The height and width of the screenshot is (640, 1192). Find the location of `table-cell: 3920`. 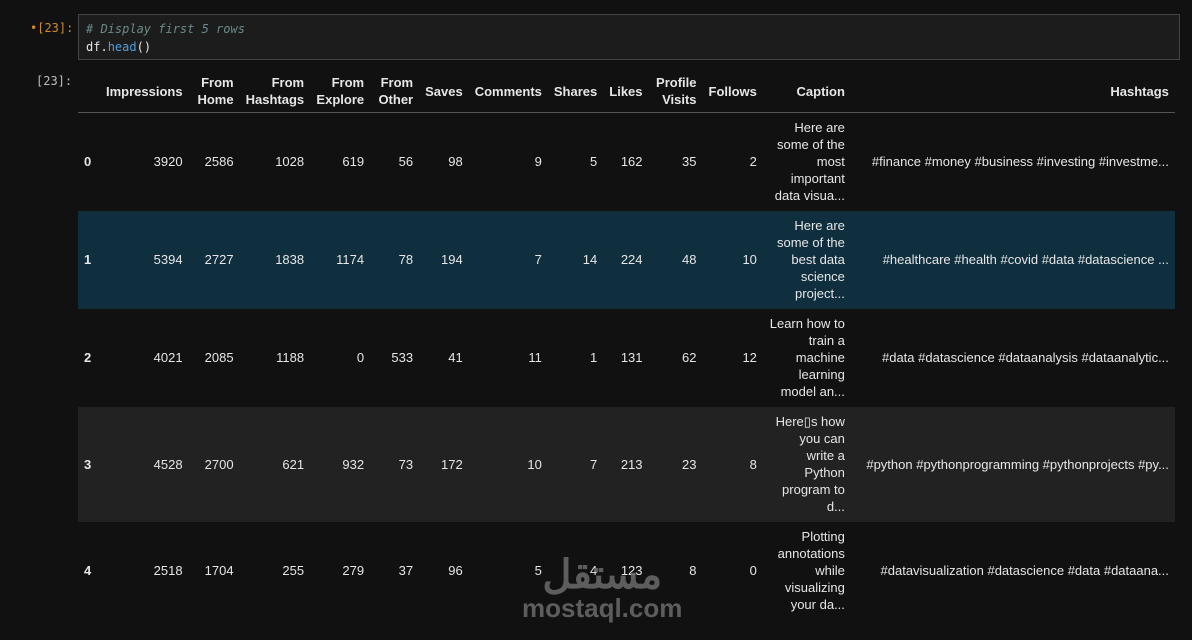

table-cell: 3920 is located at coordinates (168, 162).